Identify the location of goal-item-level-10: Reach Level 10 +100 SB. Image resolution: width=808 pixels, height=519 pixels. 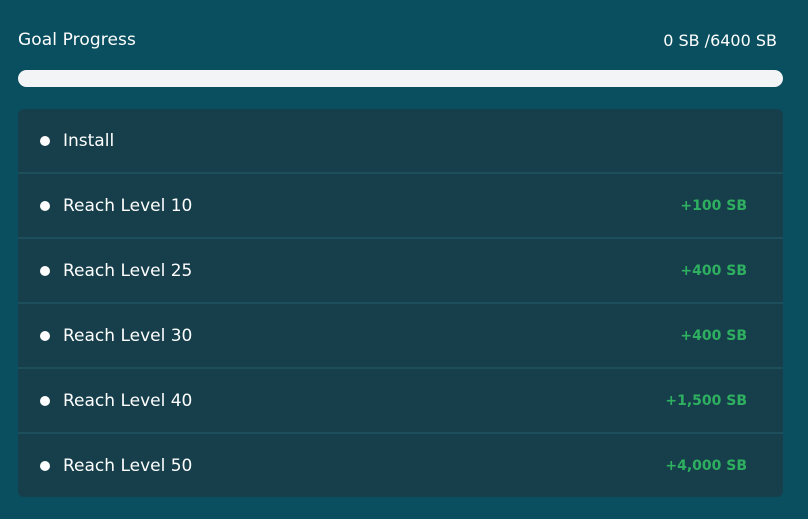
(400, 206).